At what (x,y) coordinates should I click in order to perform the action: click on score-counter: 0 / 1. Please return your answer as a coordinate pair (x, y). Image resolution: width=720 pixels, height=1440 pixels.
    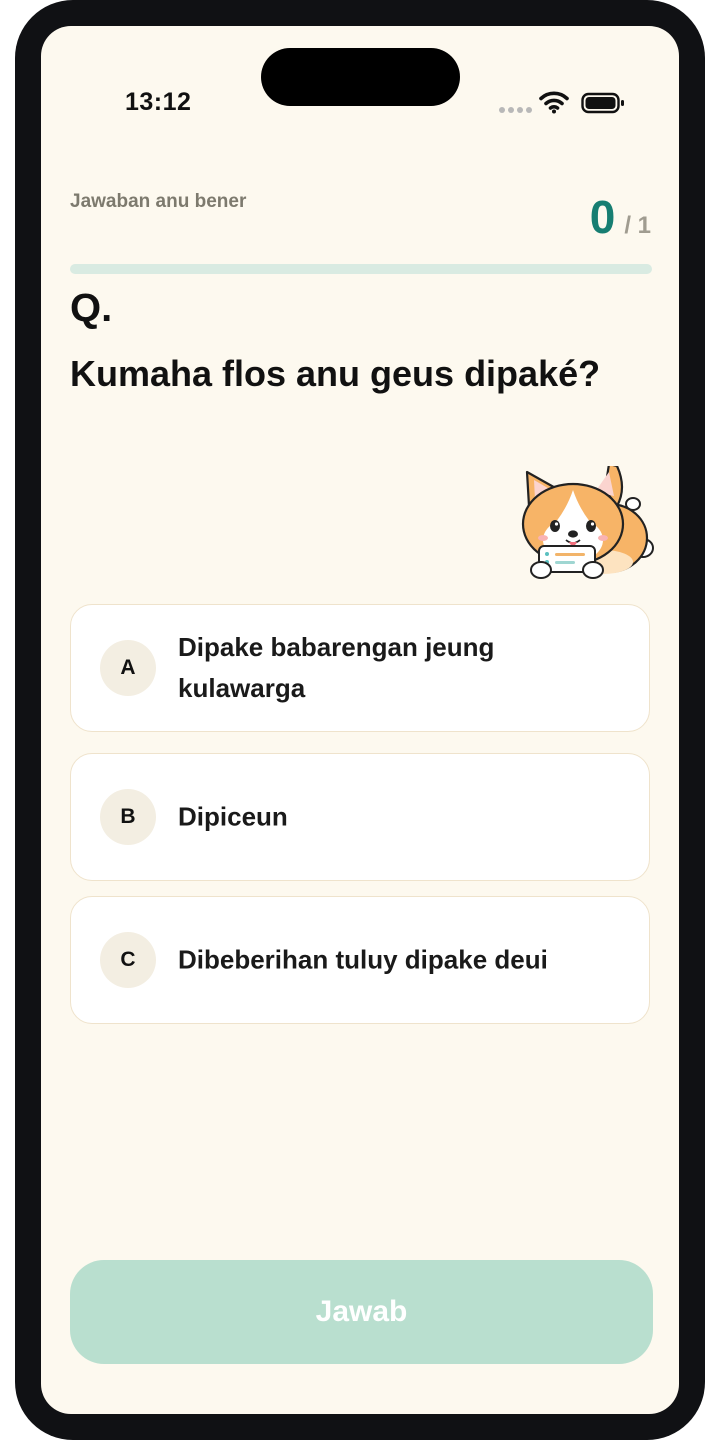
    Looking at the image, I should click on (620, 224).